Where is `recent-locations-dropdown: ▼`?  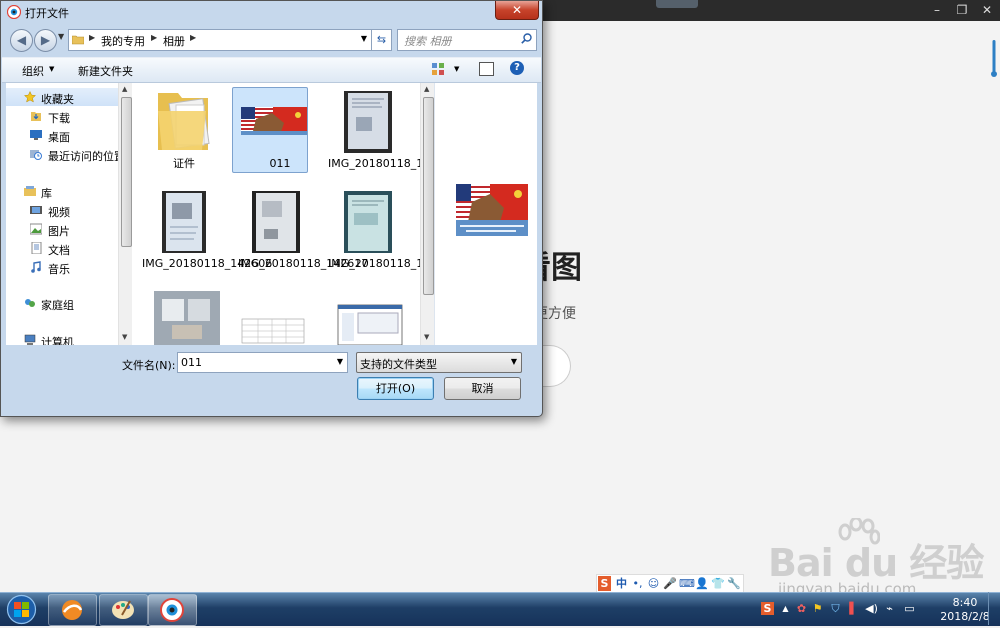
recent-locations-dropdown: ▼ is located at coordinates (61, 36).